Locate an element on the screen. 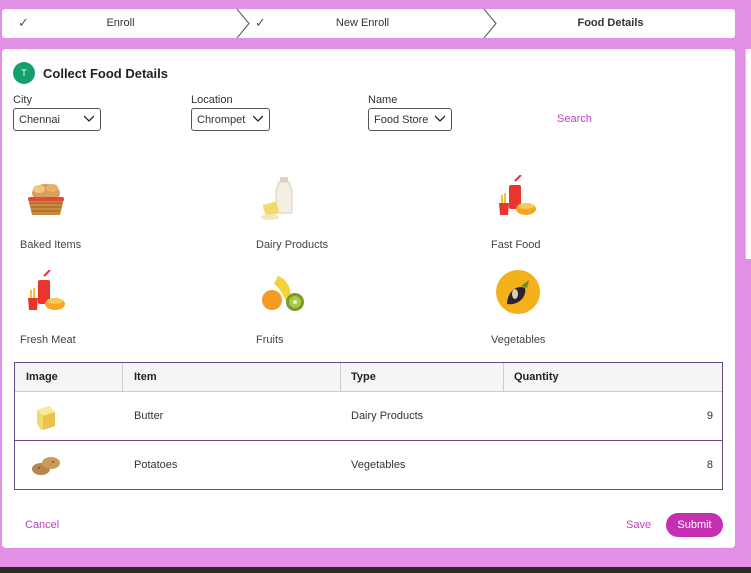  item-quantity: 8 is located at coordinates (709, 465).